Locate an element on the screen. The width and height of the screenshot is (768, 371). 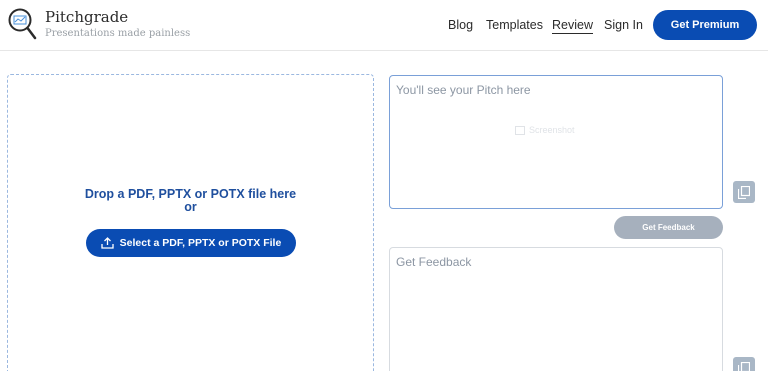
nav-templates-link: Templates is located at coordinates (514, 25).